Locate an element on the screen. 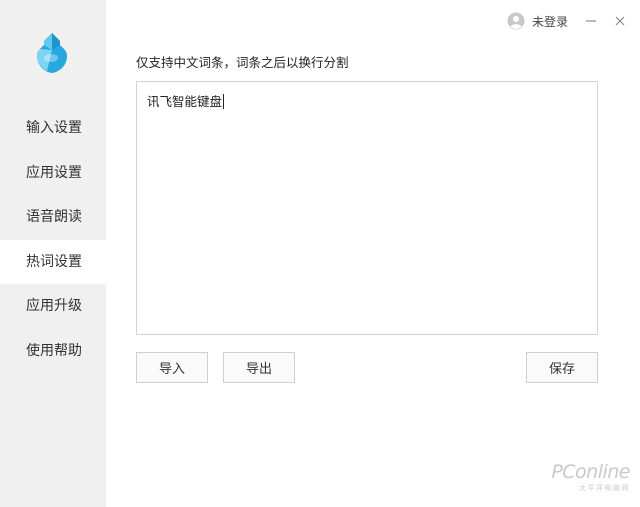  save-button: 保存 is located at coordinates (562, 367).